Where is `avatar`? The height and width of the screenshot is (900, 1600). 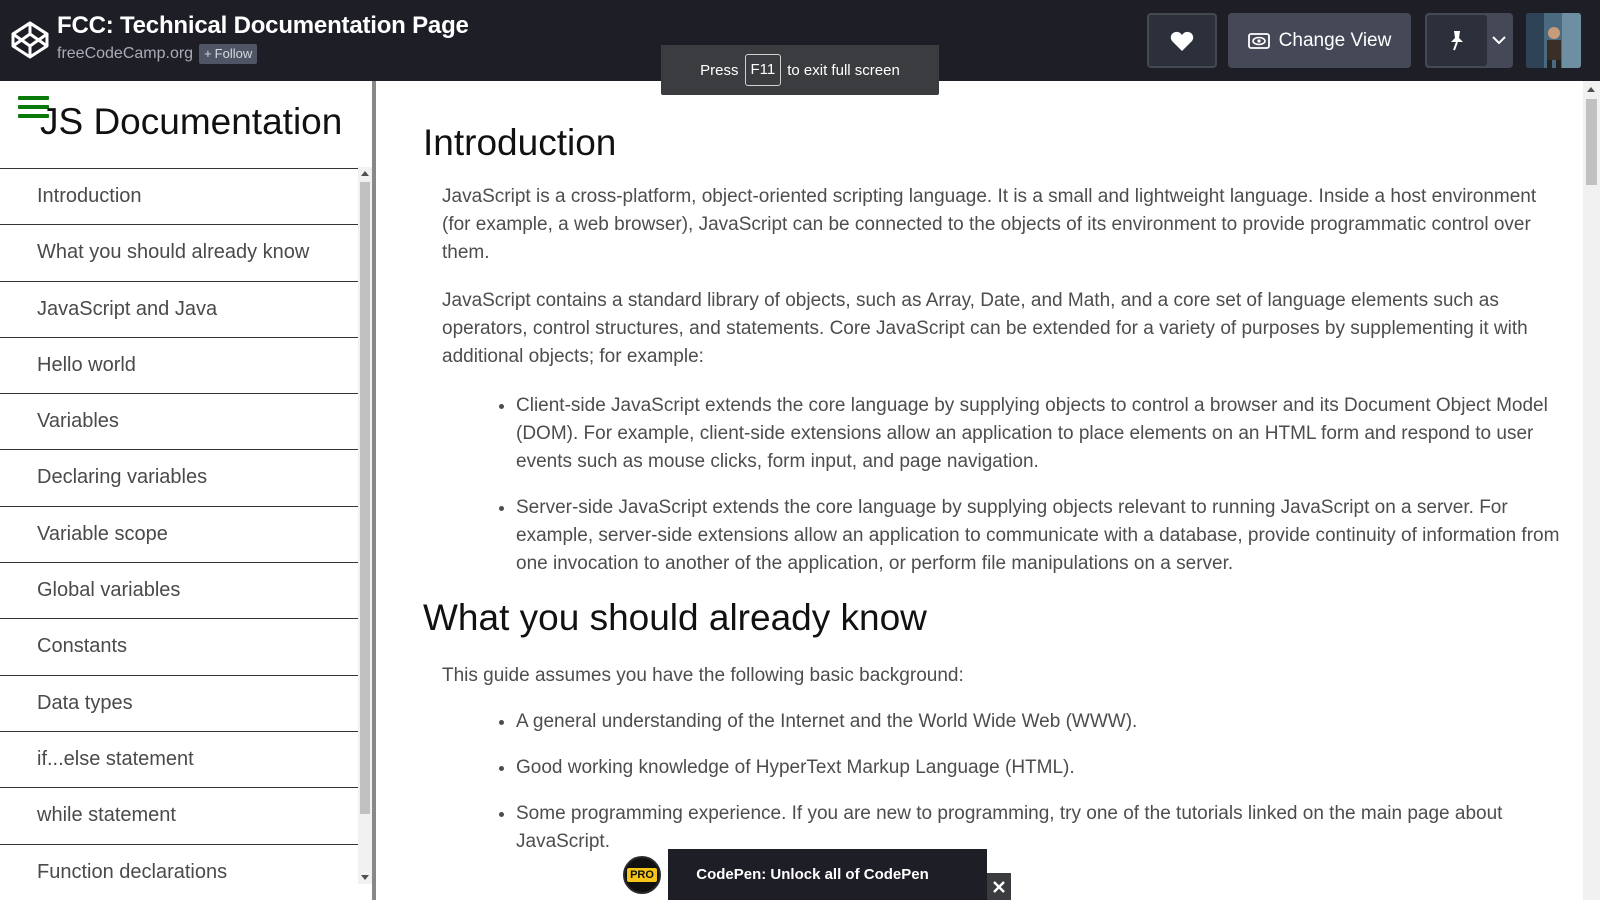
avatar is located at coordinates (1553, 40).